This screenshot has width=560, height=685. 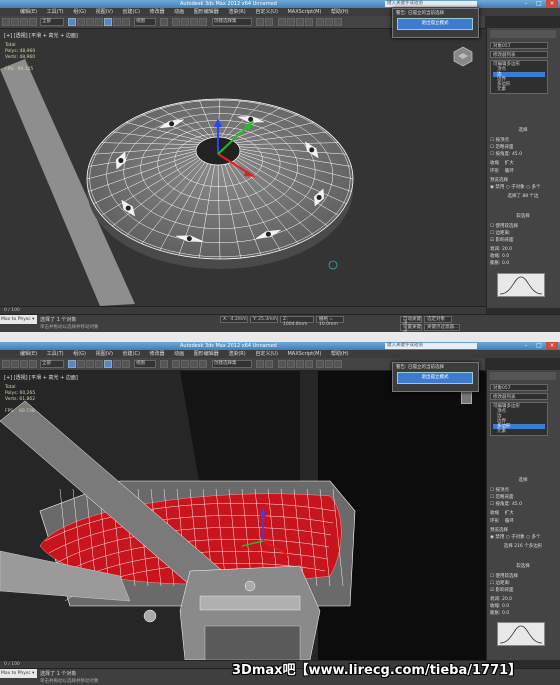 I want to click on minimize-icon: –, so click(x=526, y=4).